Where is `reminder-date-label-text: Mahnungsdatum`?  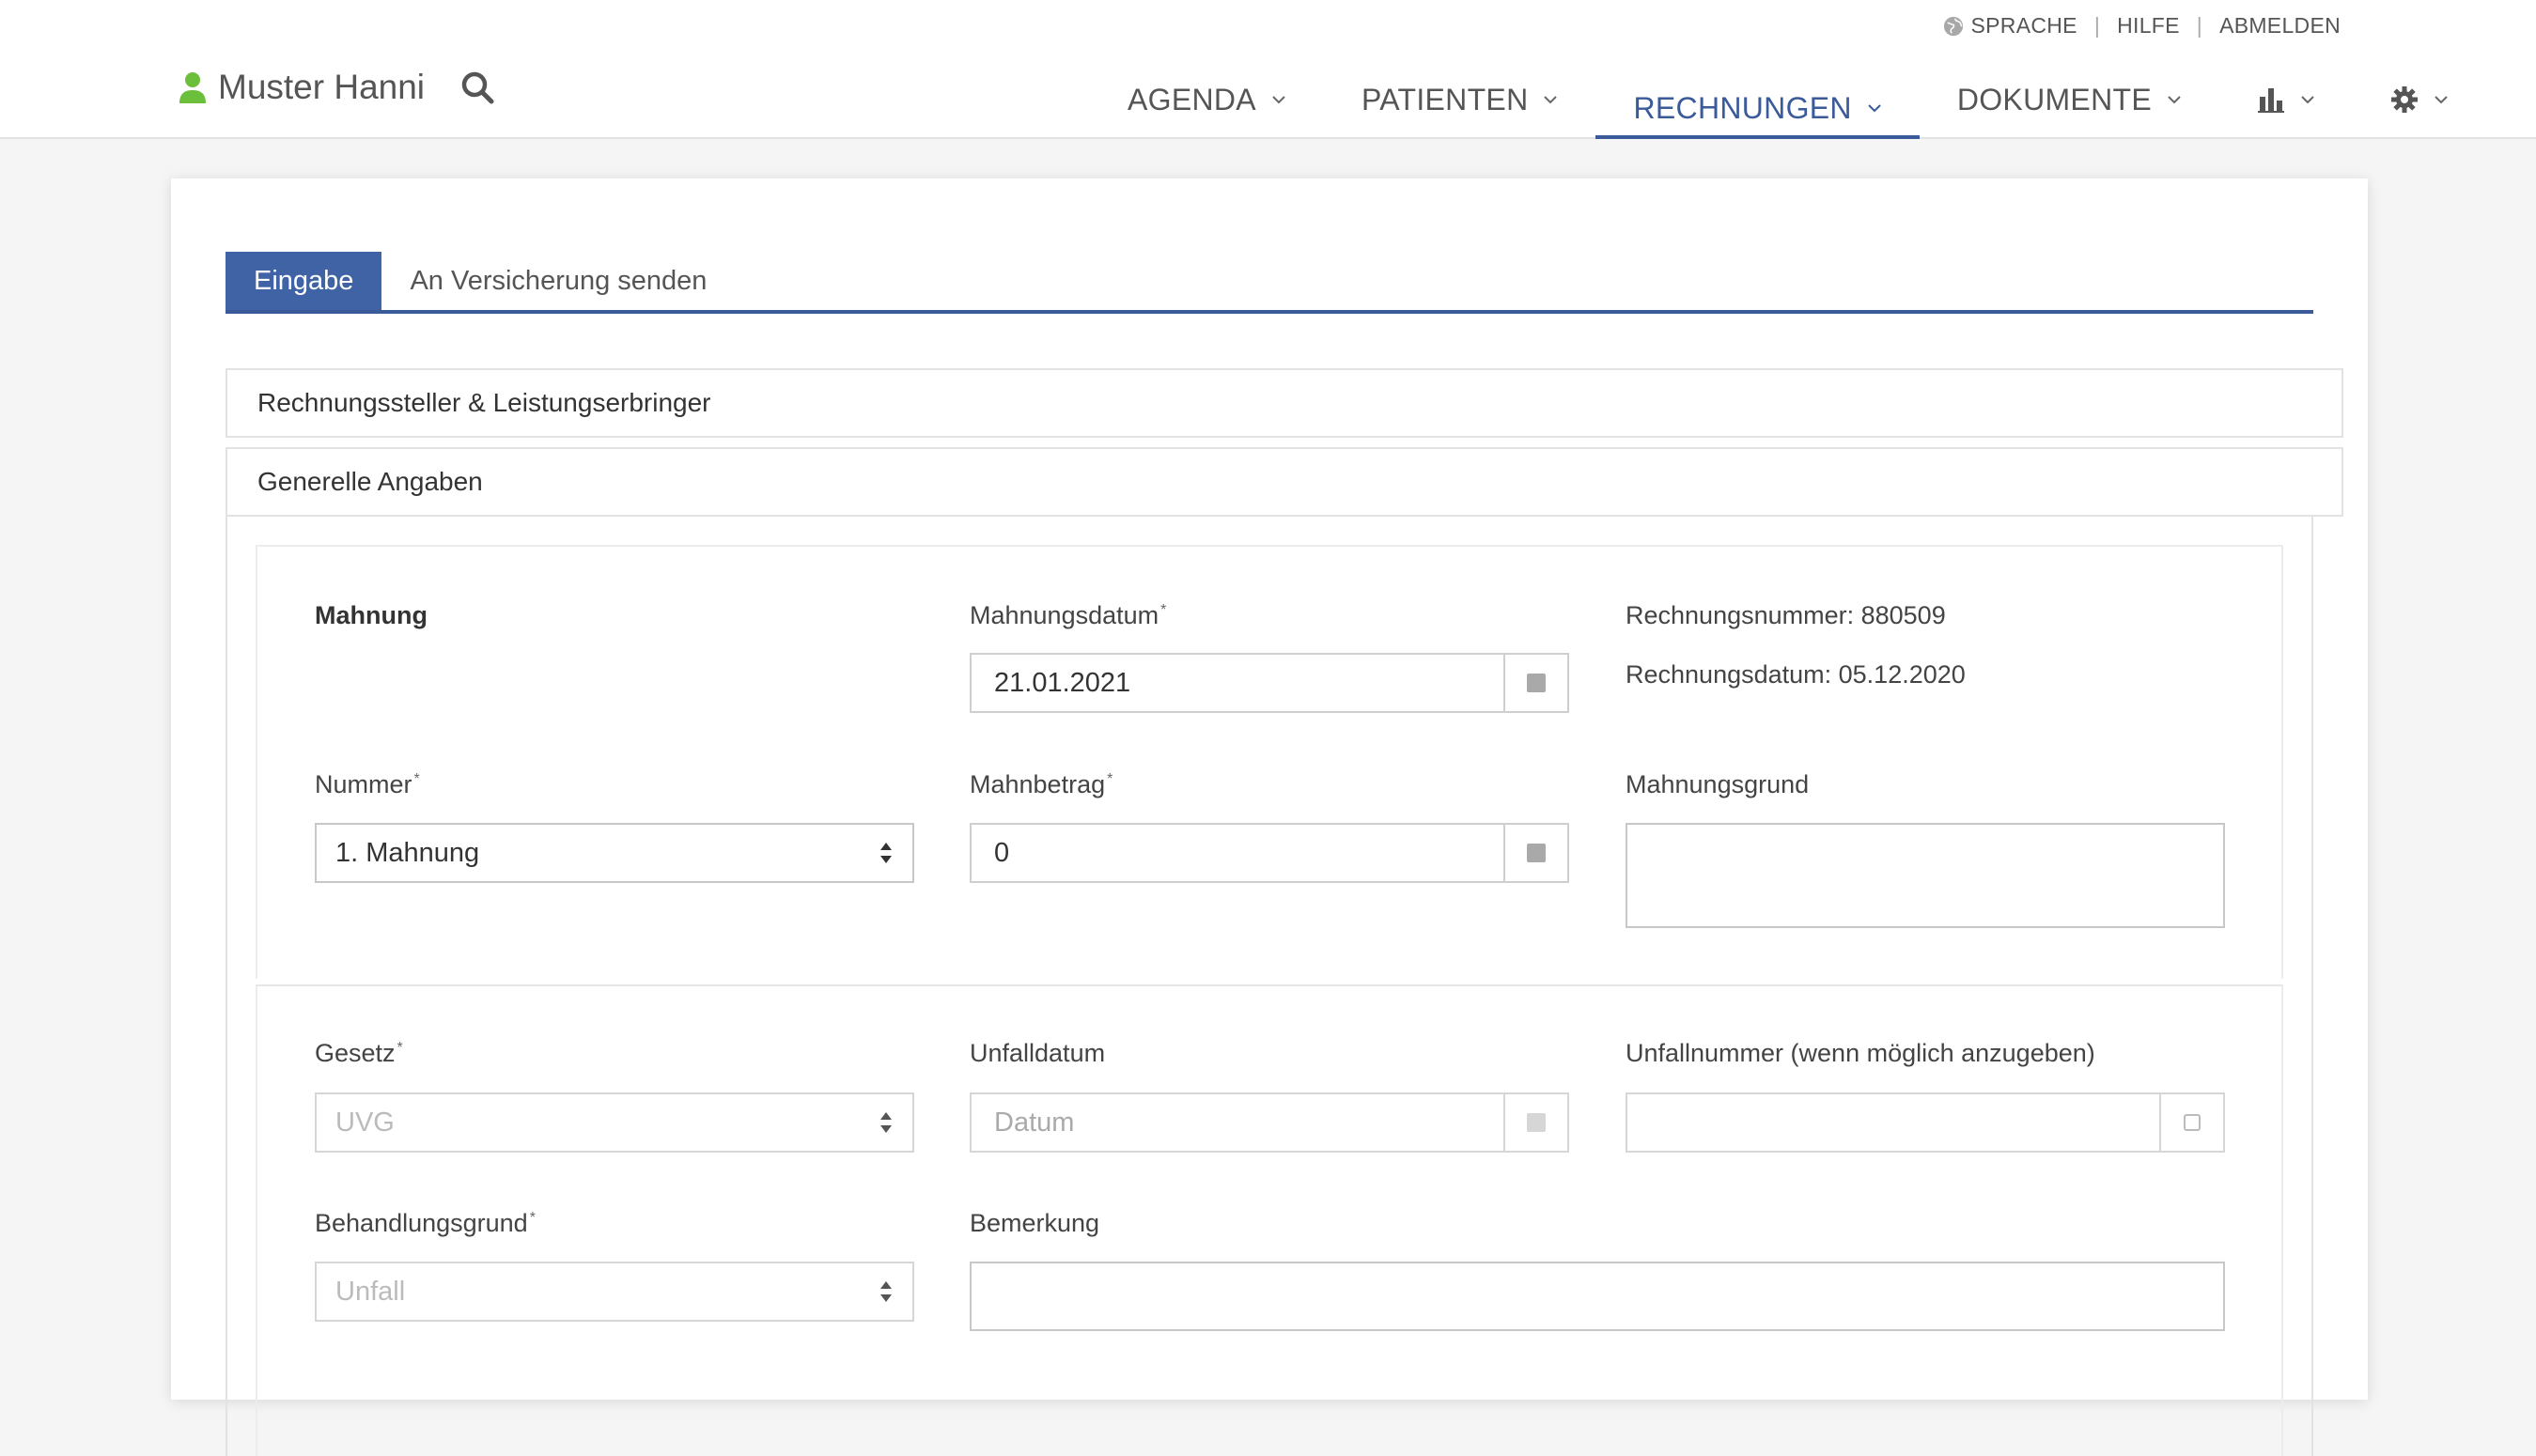 reminder-date-label-text: Mahnungsdatum is located at coordinates (1064, 615).